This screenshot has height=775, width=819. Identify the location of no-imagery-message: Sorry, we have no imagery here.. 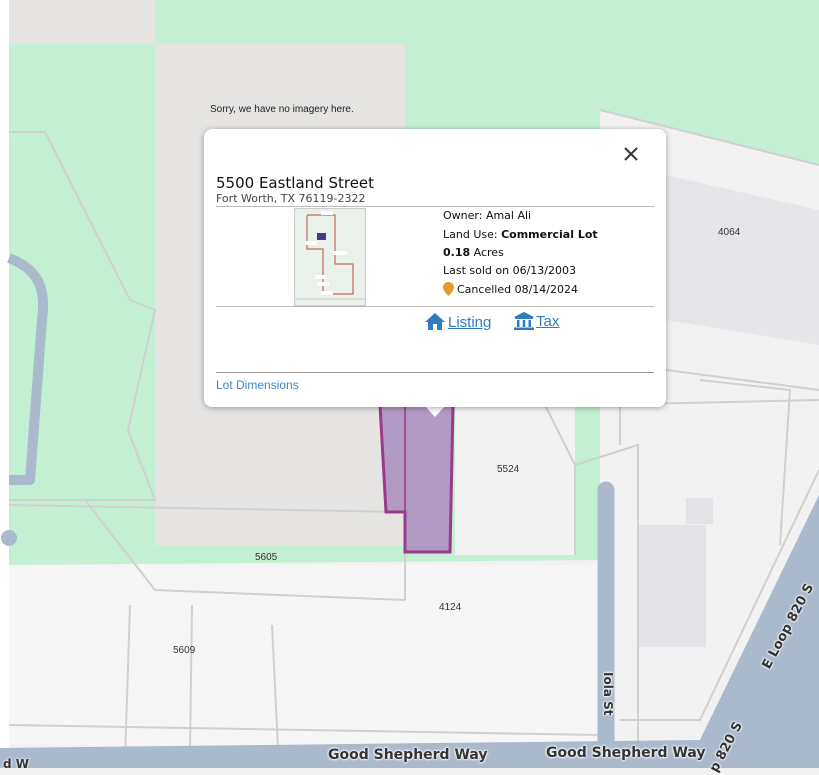
(282, 109).